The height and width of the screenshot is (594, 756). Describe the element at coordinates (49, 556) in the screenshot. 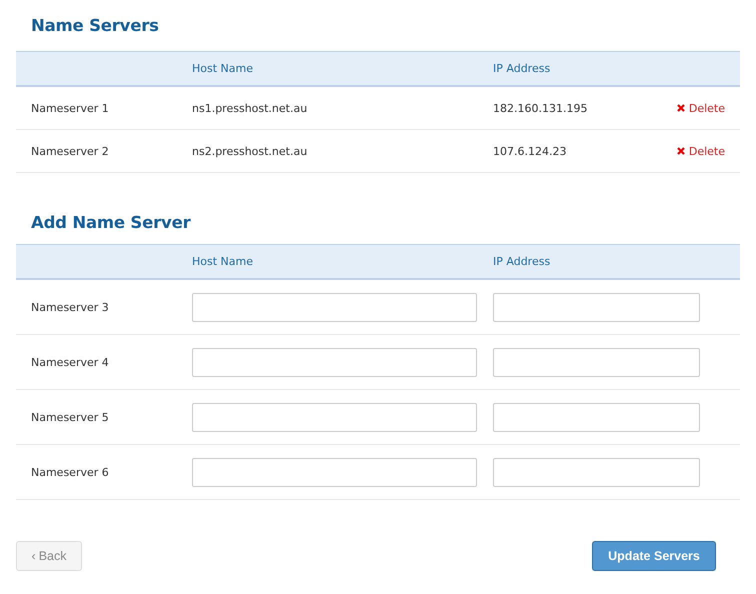

I see `back-button: ‹ Back` at that location.